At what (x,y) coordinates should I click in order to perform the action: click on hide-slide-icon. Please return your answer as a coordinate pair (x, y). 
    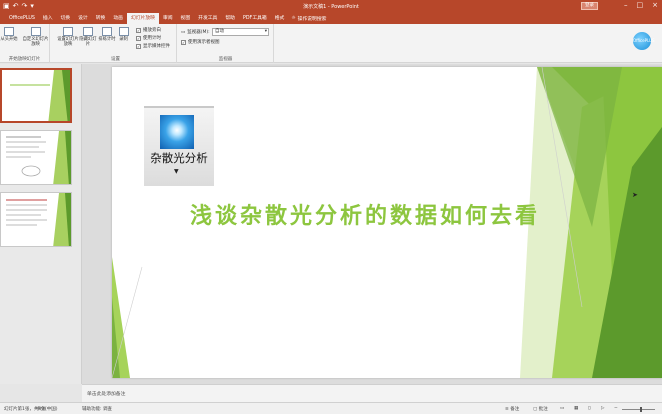
    Looking at the image, I should click on (88, 31).